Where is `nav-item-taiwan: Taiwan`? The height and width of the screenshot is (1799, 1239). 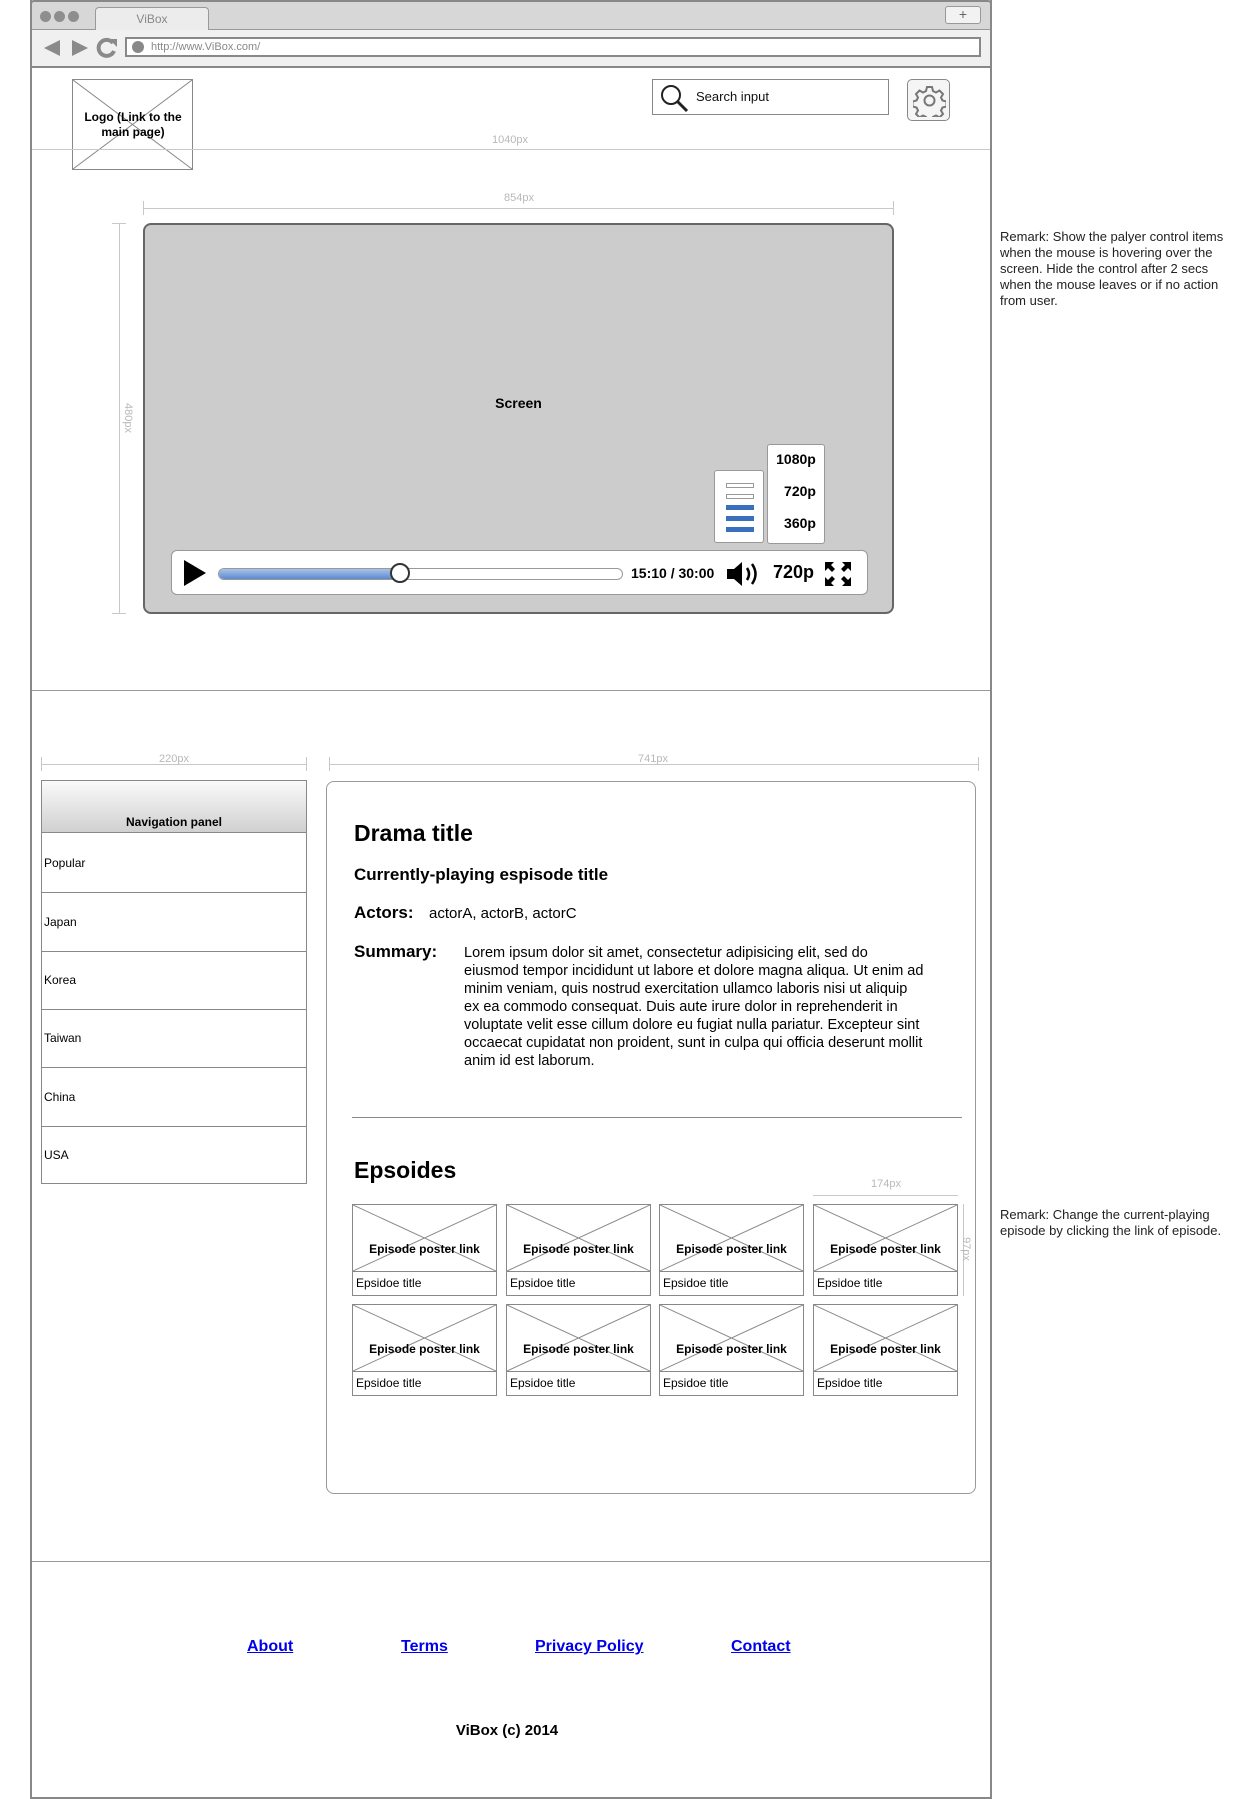 nav-item-taiwan: Taiwan is located at coordinates (174, 1038).